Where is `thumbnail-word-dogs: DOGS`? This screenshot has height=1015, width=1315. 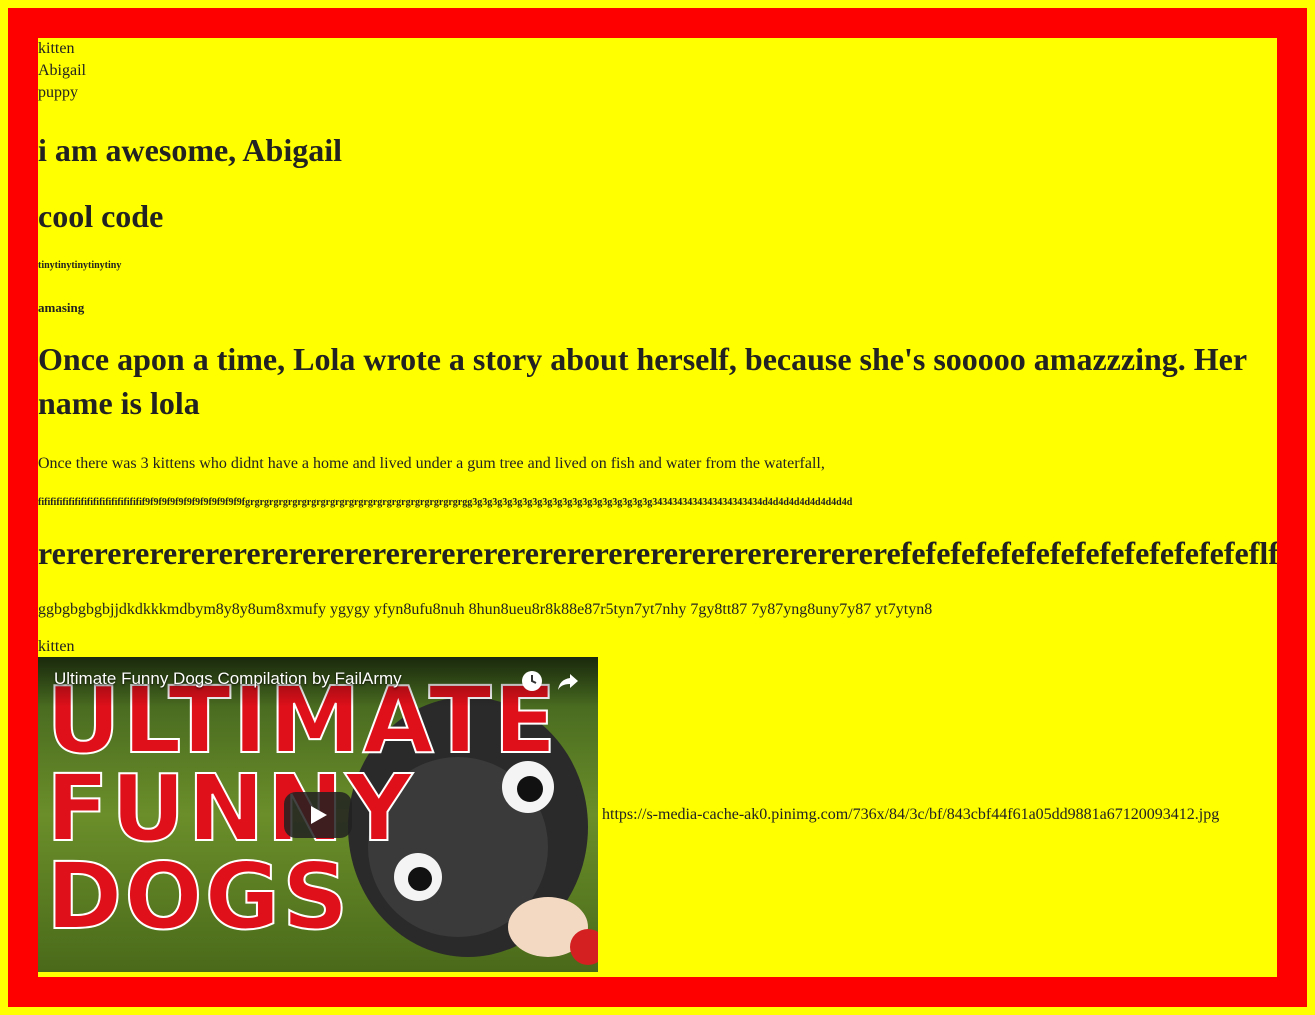
thumbnail-word-dogs: DOGS is located at coordinates (198, 896).